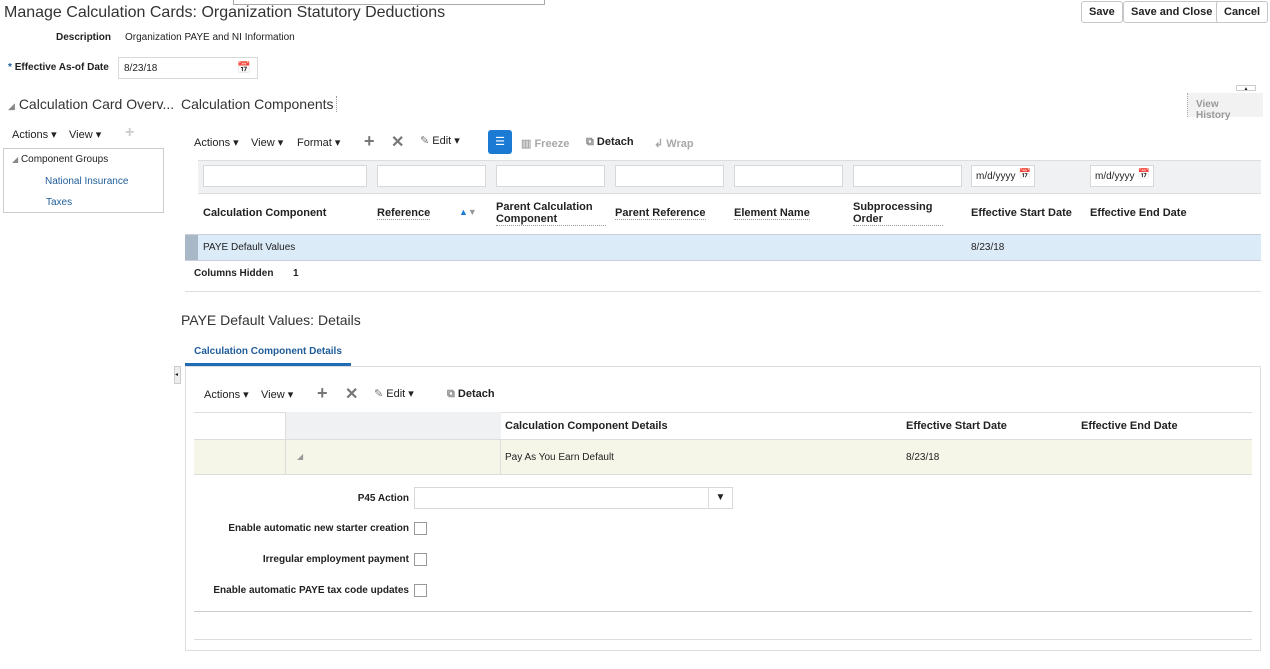 This screenshot has height=669, width=1270. Describe the element at coordinates (59, 202) in the screenshot. I see `tree-item-taxes: Taxes` at that location.